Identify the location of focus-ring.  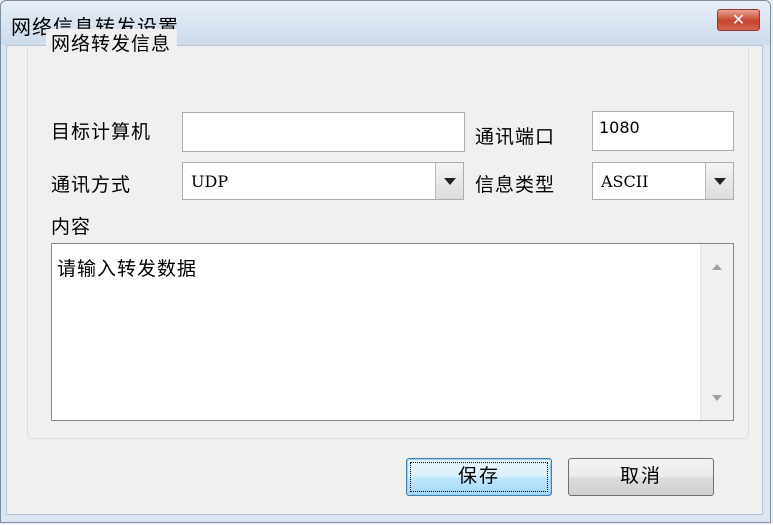
(479, 477).